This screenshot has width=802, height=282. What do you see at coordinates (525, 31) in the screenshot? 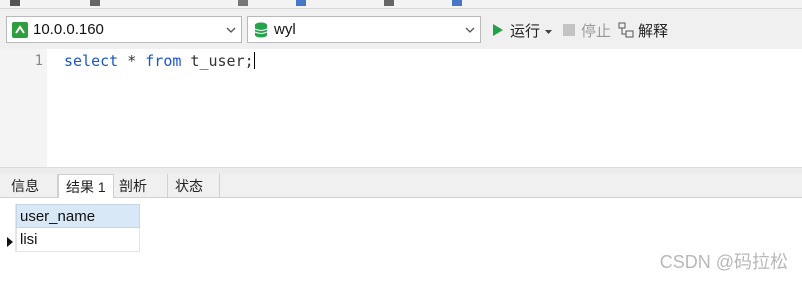
I see `run-label: 运行` at bounding box center [525, 31].